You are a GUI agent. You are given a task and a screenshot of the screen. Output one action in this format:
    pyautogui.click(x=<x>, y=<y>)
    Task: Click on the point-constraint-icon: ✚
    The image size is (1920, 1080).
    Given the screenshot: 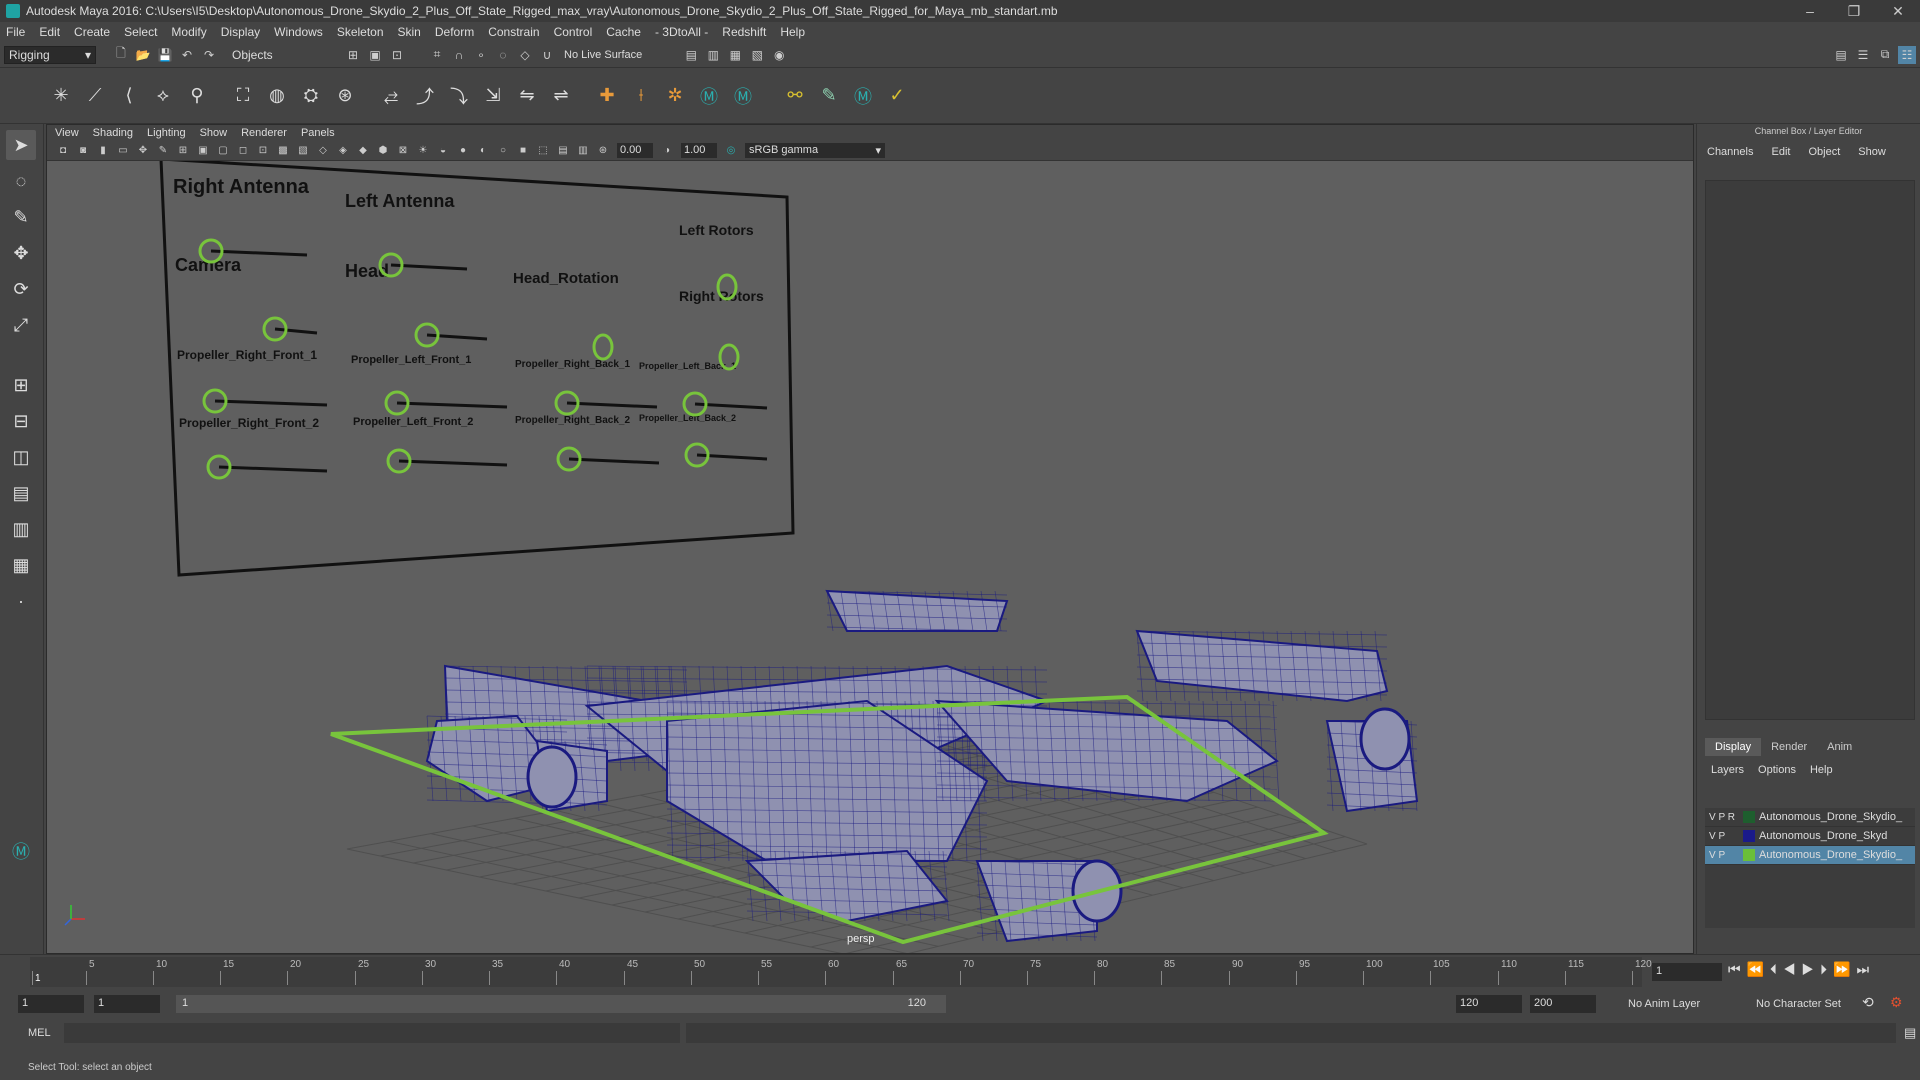 What is the action you would take?
    pyautogui.click(x=607, y=96)
    